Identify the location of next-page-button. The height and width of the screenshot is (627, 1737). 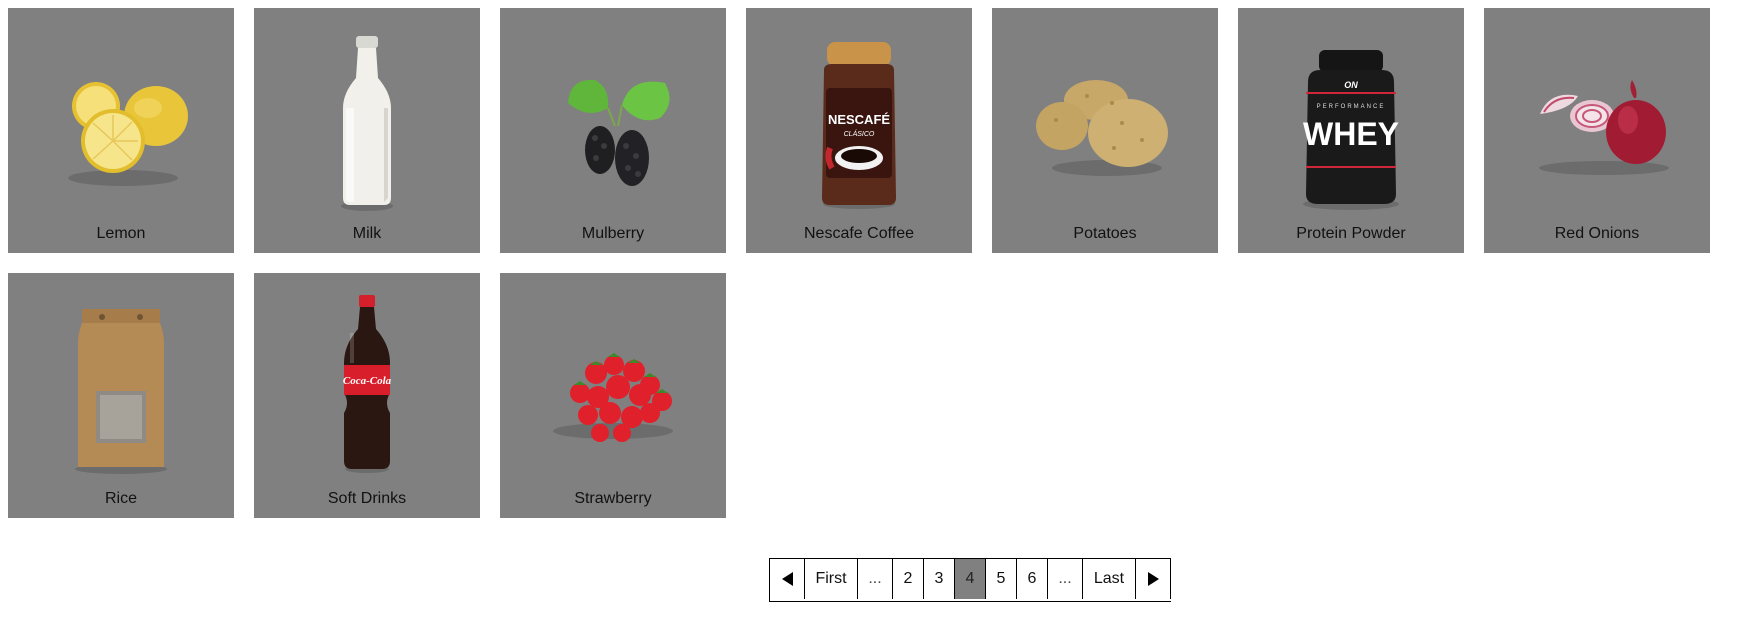
(1153, 579).